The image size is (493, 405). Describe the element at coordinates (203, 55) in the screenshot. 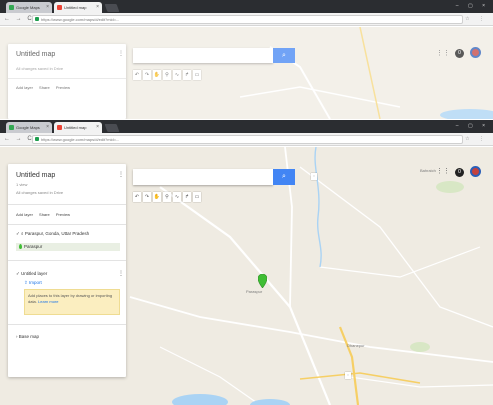

I see `top-search-input` at that location.